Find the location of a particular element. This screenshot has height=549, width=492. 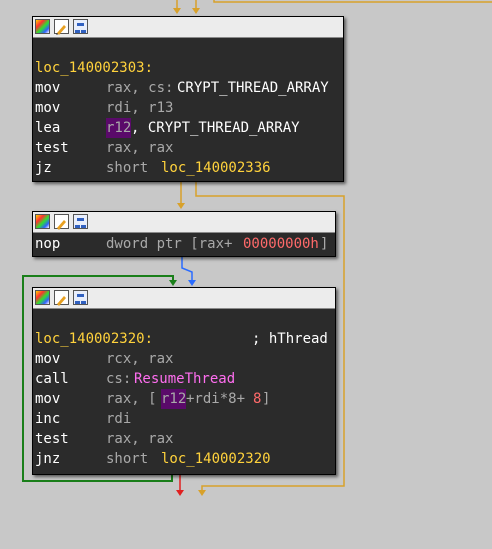

operand: rdi, r13 is located at coordinates (140, 108).